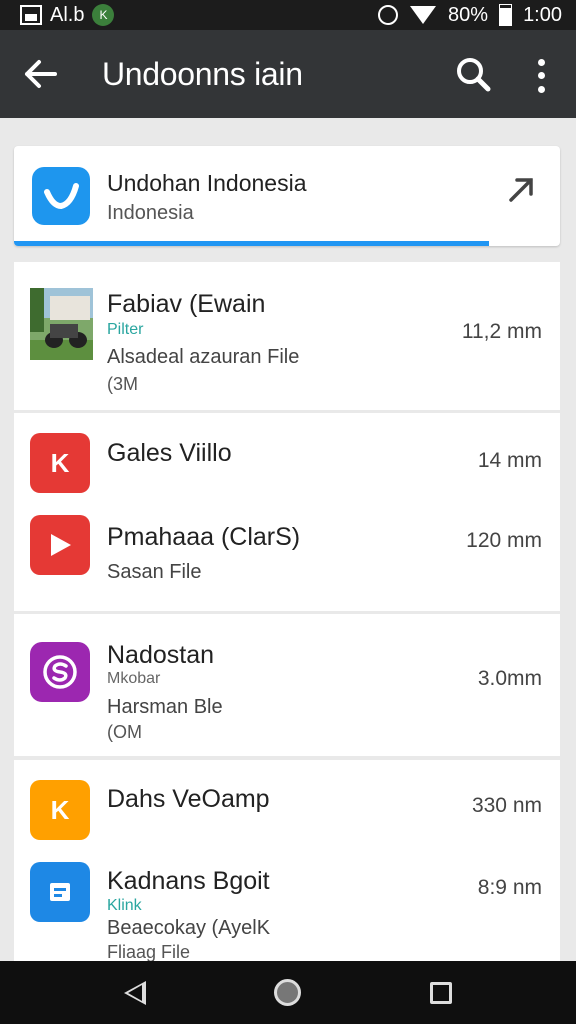 This screenshot has width=576, height=1024. Describe the element at coordinates (103, 15) in the screenshot. I see `notification-icon: K` at that location.